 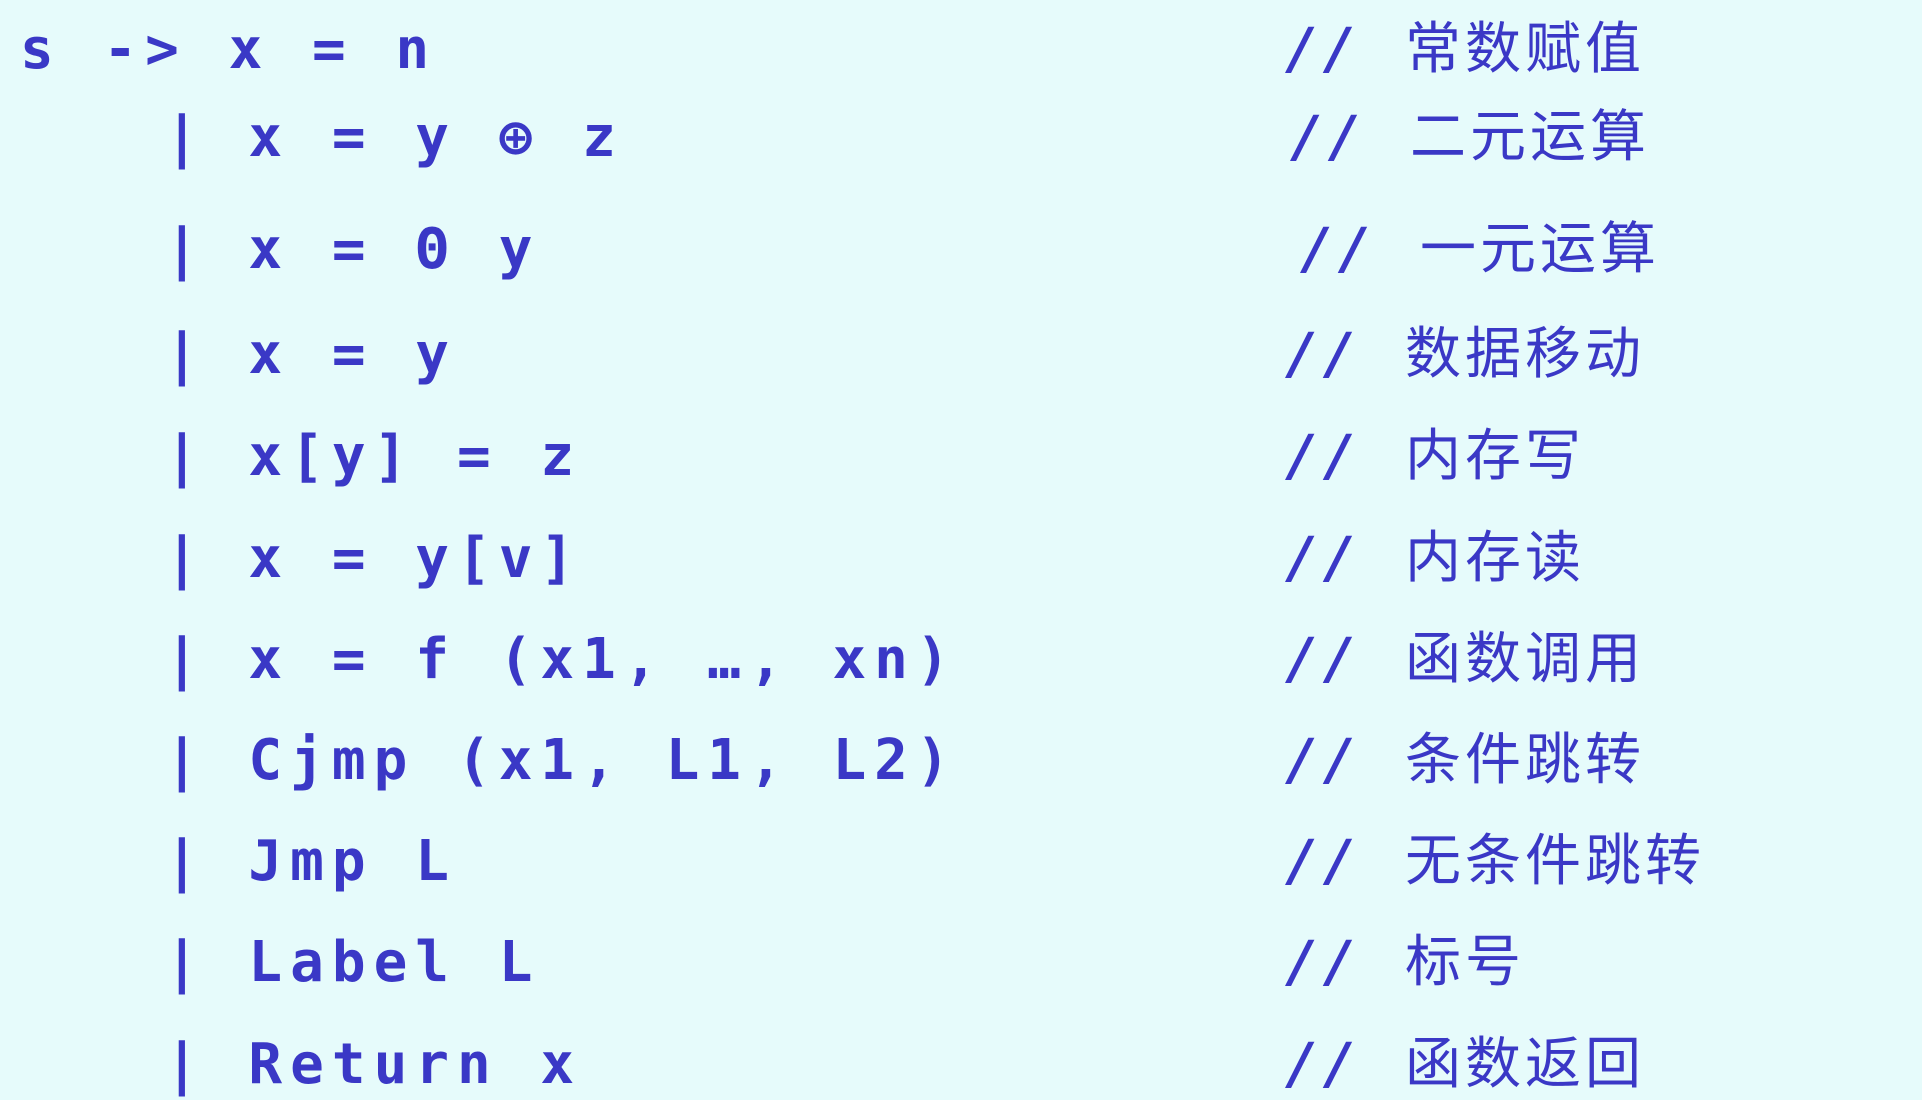 I want to click on code-text: s -> x = n, so click(x=229, y=49).